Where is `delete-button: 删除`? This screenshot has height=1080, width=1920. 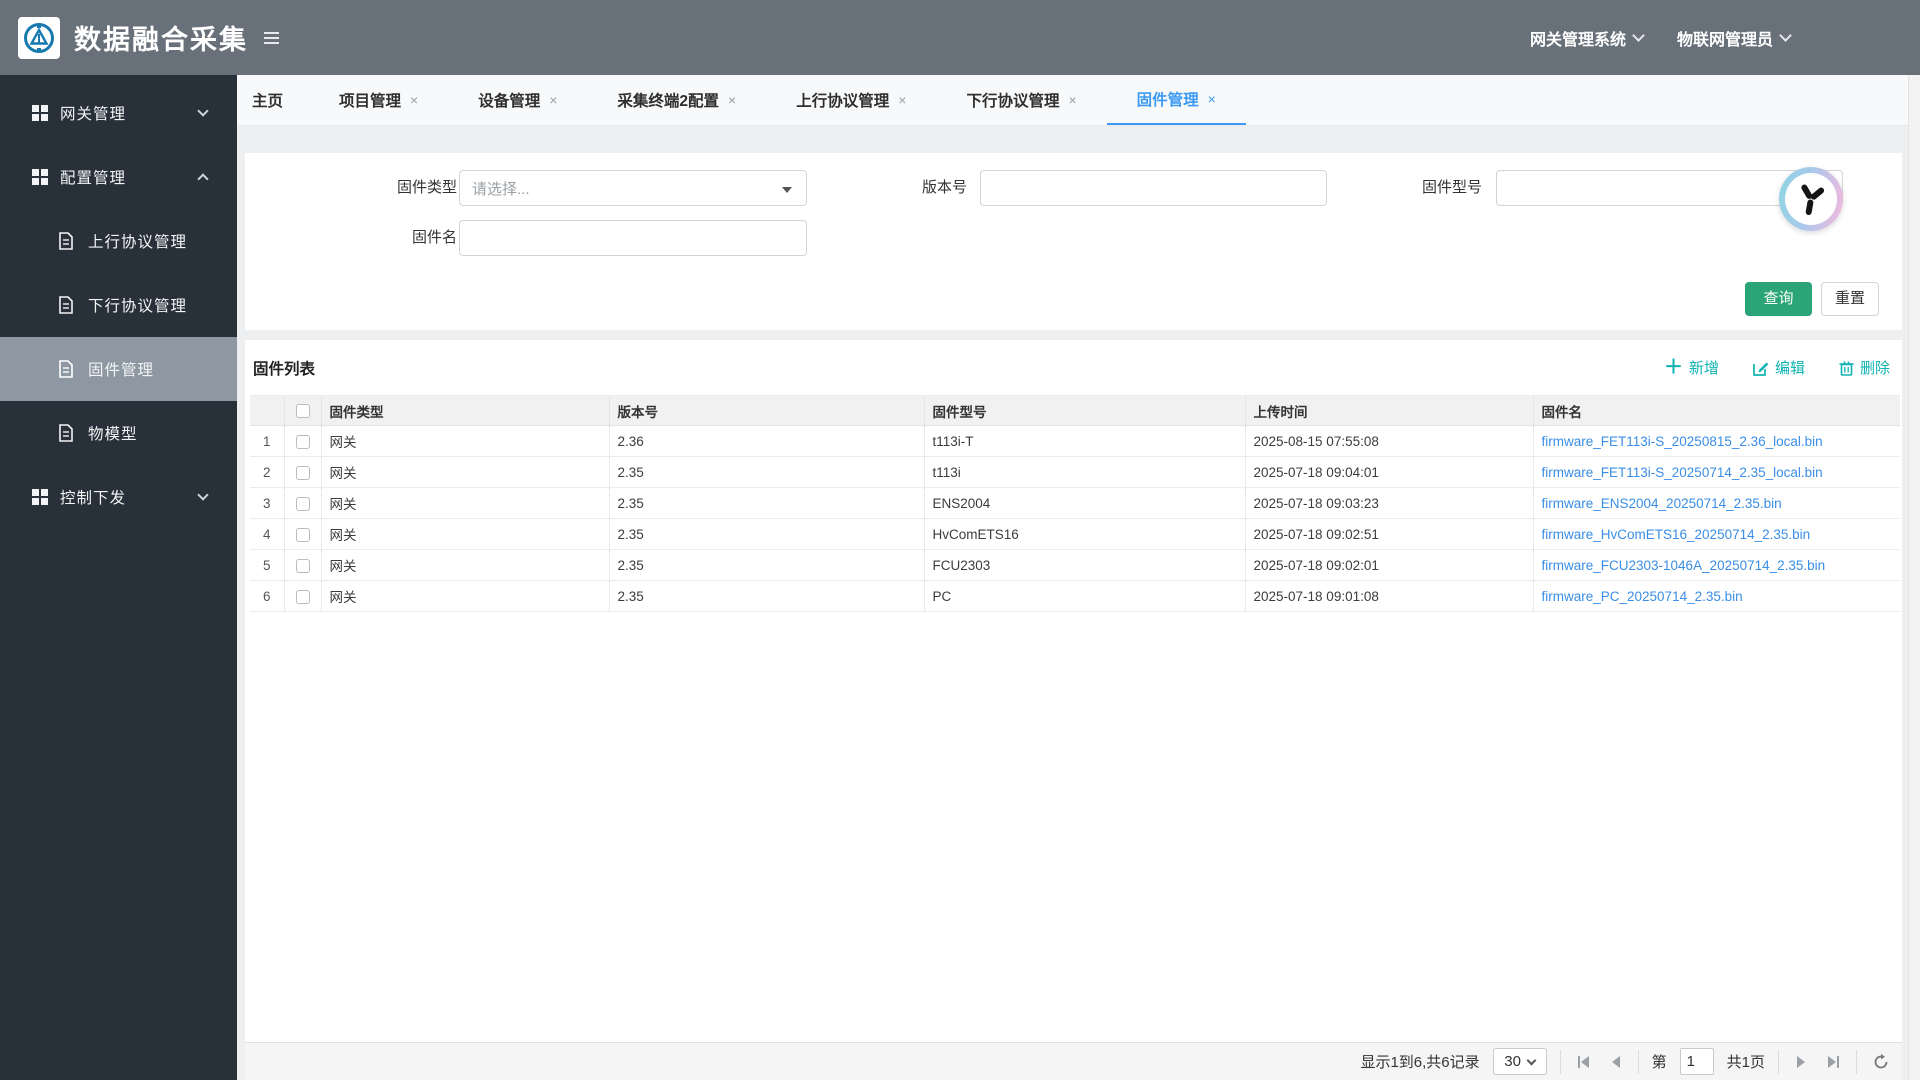 delete-button: 删除 is located at coordinates (1864, 367).